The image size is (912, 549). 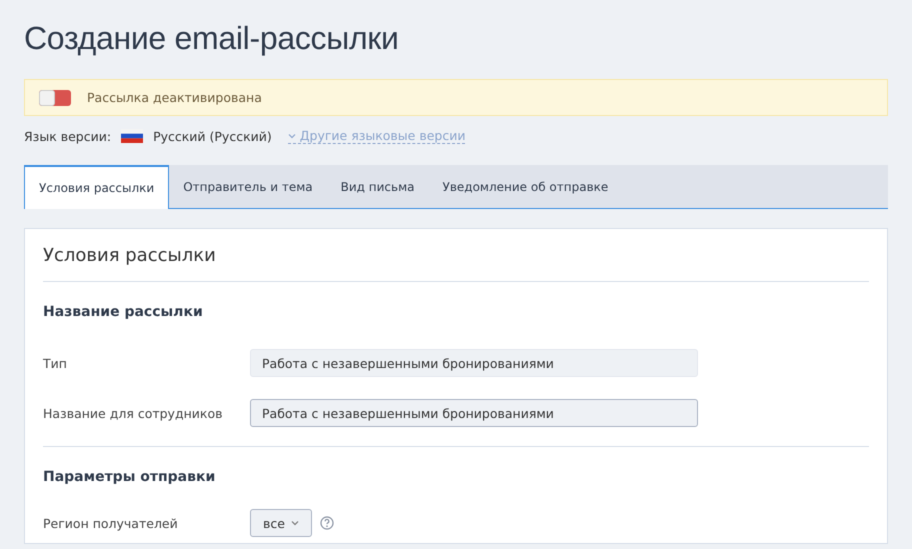 What do you see at coordinates (281, 523) in the screenshot?
I see `region-select: все` at bounding box center [281, 523].